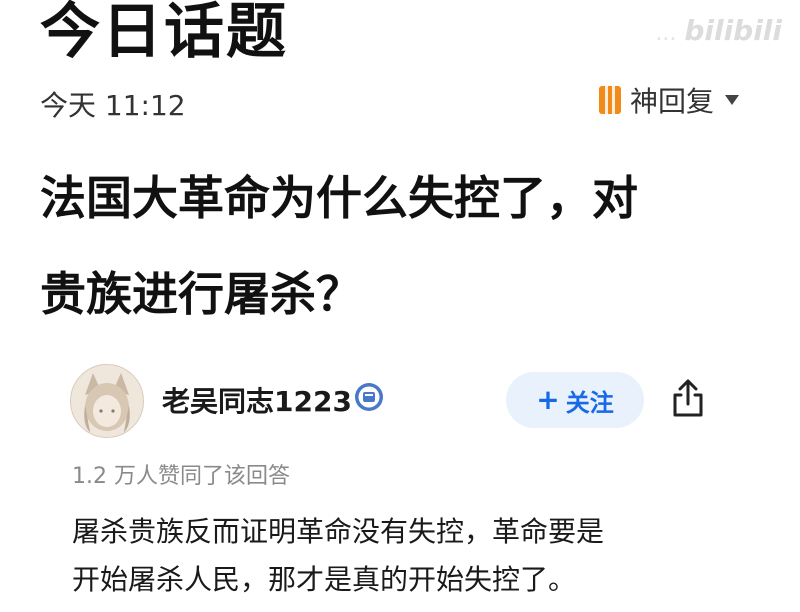 The width and height of the screenshot is (800, 612). What do you see at coordinates (181, 476) in the screenshot?
I see `upvote-count: 1.2 万人赞同了该回答` at bounding box center [181, 476].